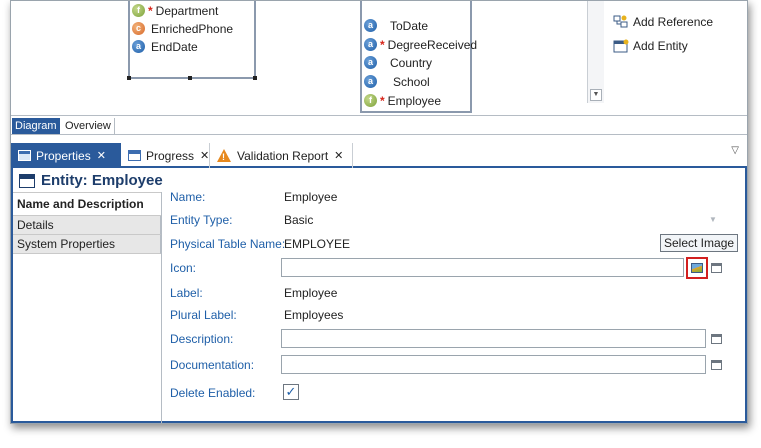  I want to click on tab-label: Properties, so click(63, 155).